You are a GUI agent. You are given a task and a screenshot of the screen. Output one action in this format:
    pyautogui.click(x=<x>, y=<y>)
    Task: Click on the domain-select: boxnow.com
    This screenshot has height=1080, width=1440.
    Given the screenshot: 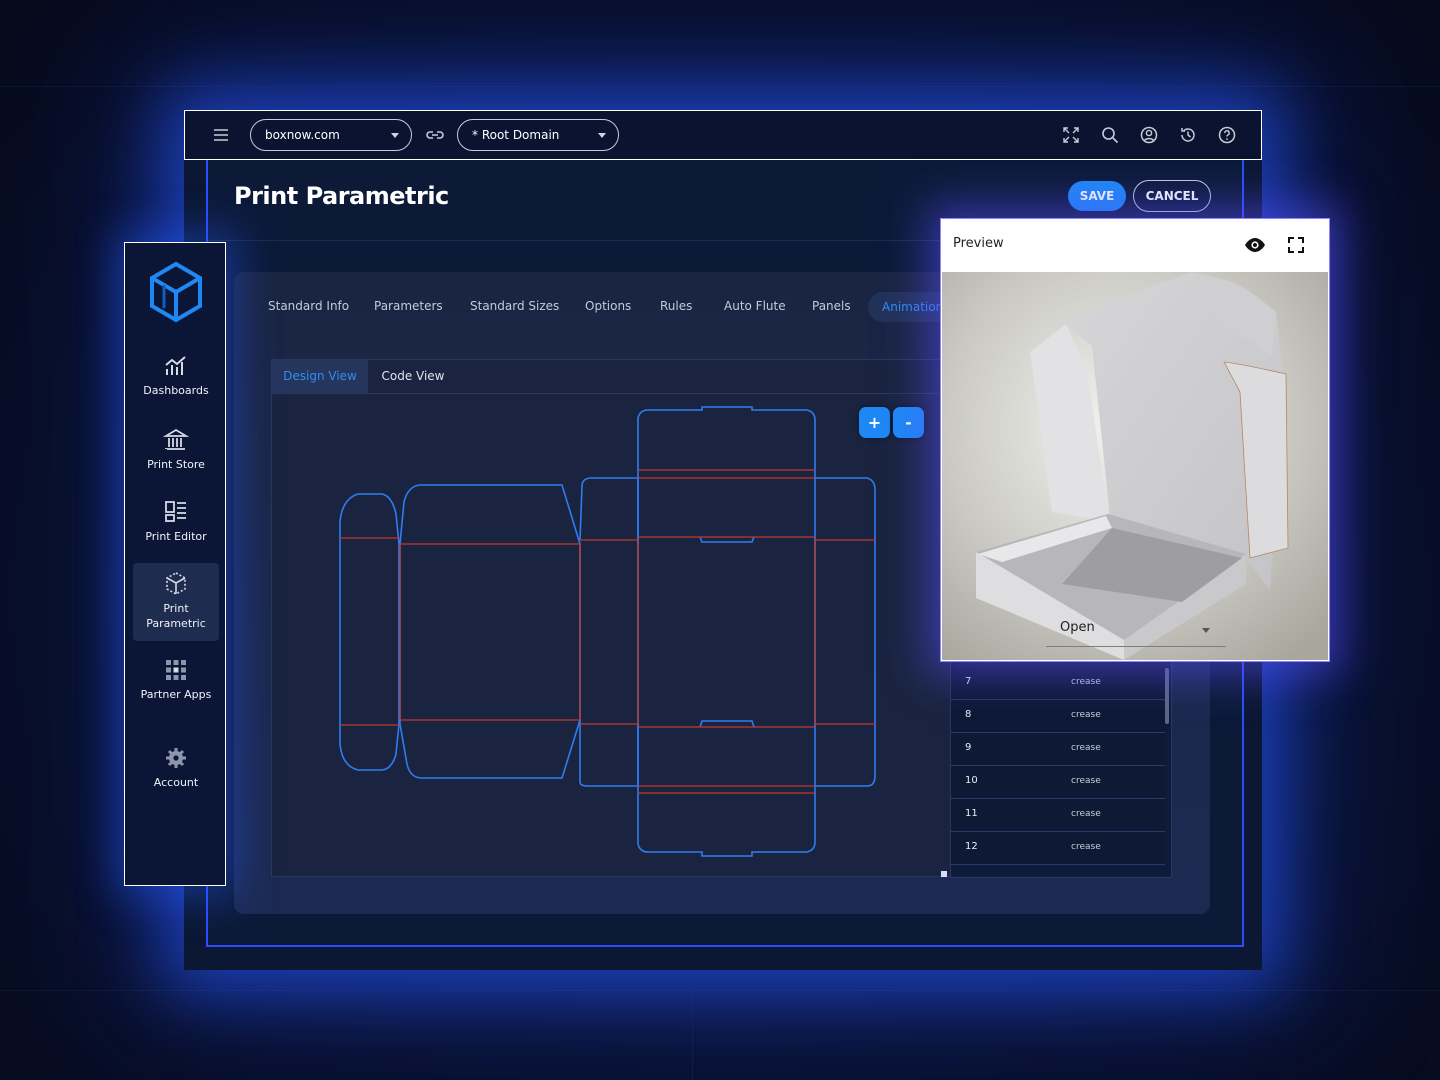 What is the action you would take?
    pyautogui.click(x=331, y=135)
    